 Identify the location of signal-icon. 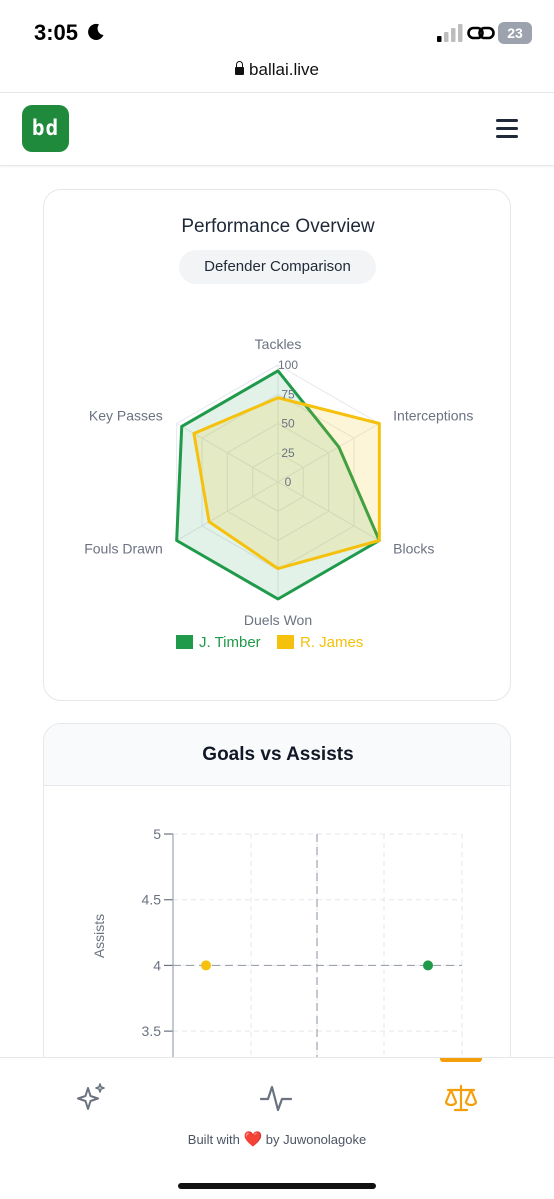
(450, 33).